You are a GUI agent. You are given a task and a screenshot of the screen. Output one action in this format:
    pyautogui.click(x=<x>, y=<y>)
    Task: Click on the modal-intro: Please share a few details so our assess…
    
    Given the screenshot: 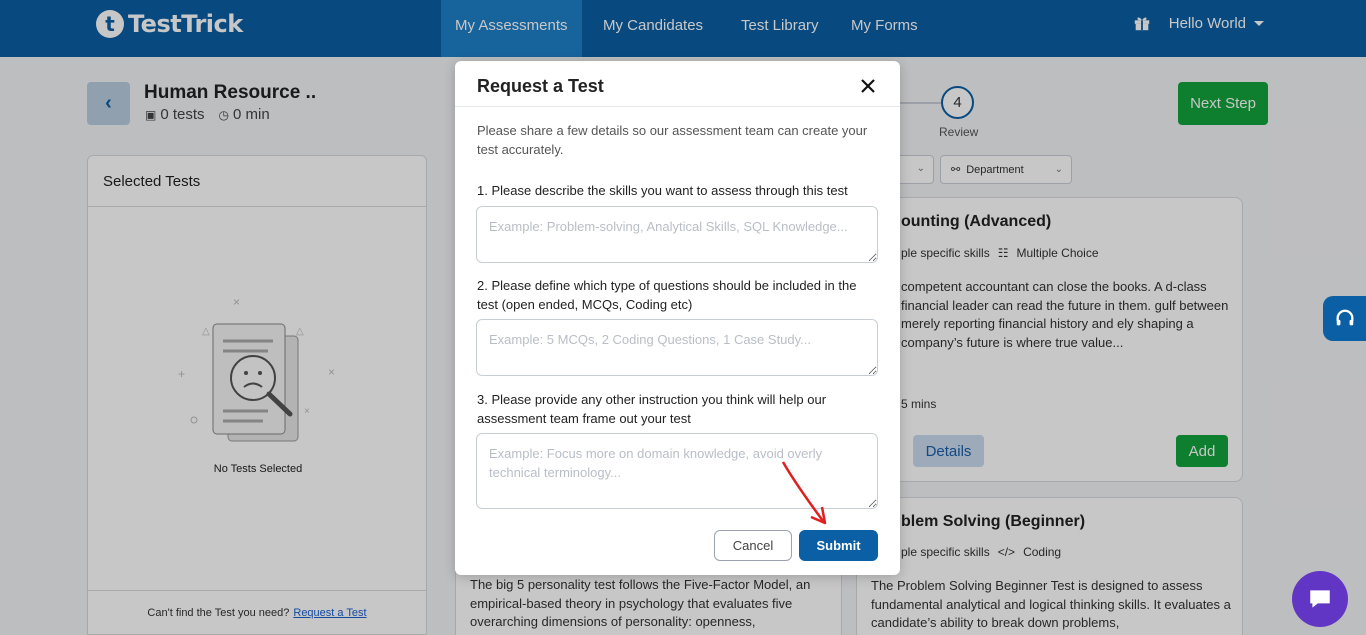 What is the action you would take?
    pyautogui.click(x=672, y=140)
    